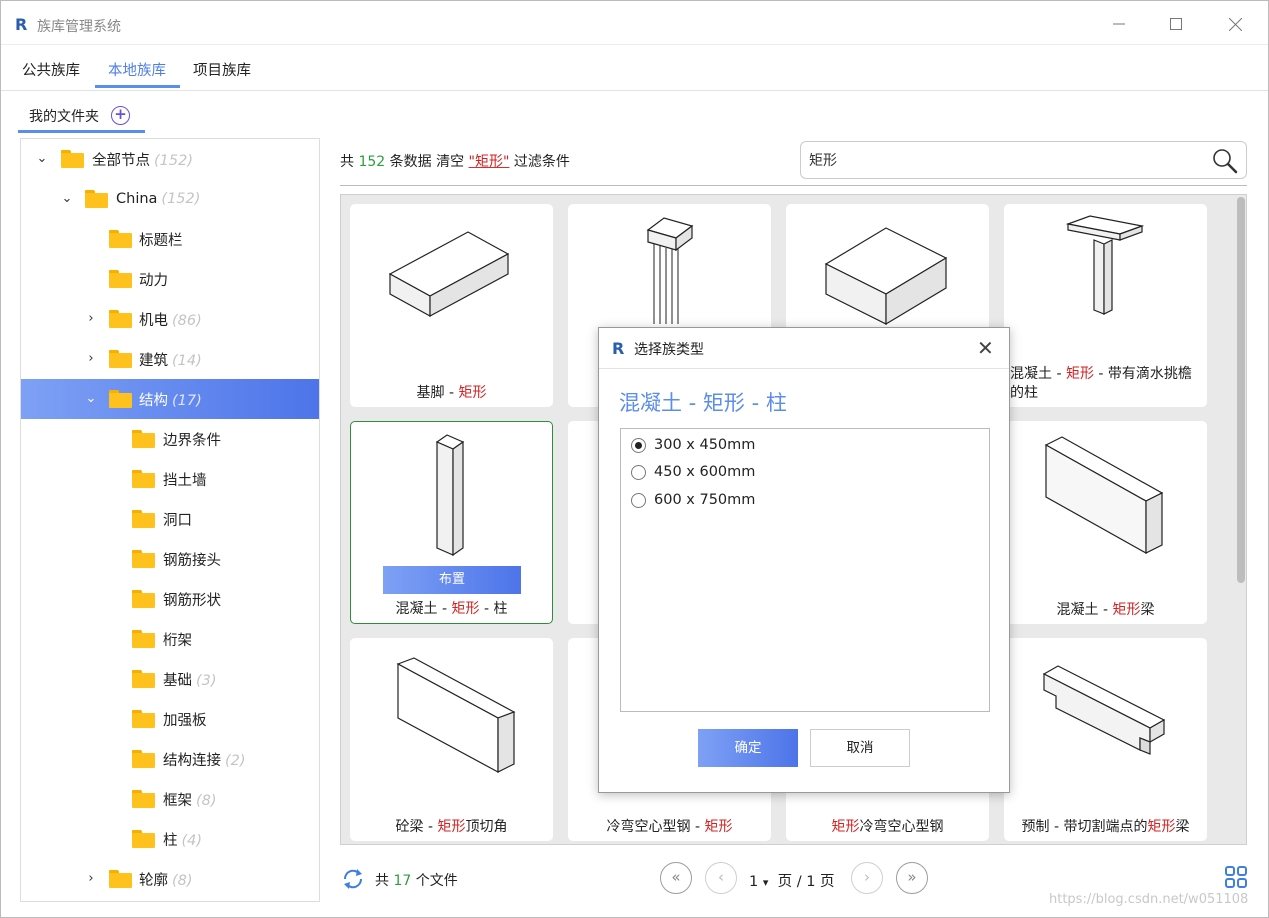 This screenshot has width=1269, height=918. Describe the element at coordinates (185, 480) in the screenshot. I see `tree-node-label: 挡土墙` at that location.